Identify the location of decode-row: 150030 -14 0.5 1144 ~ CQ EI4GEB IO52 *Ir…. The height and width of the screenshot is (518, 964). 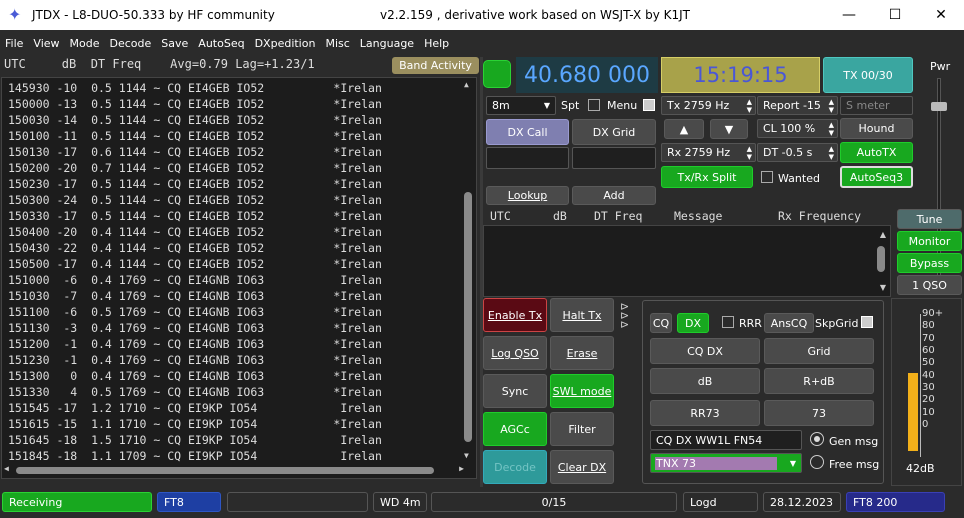
(239, 120).